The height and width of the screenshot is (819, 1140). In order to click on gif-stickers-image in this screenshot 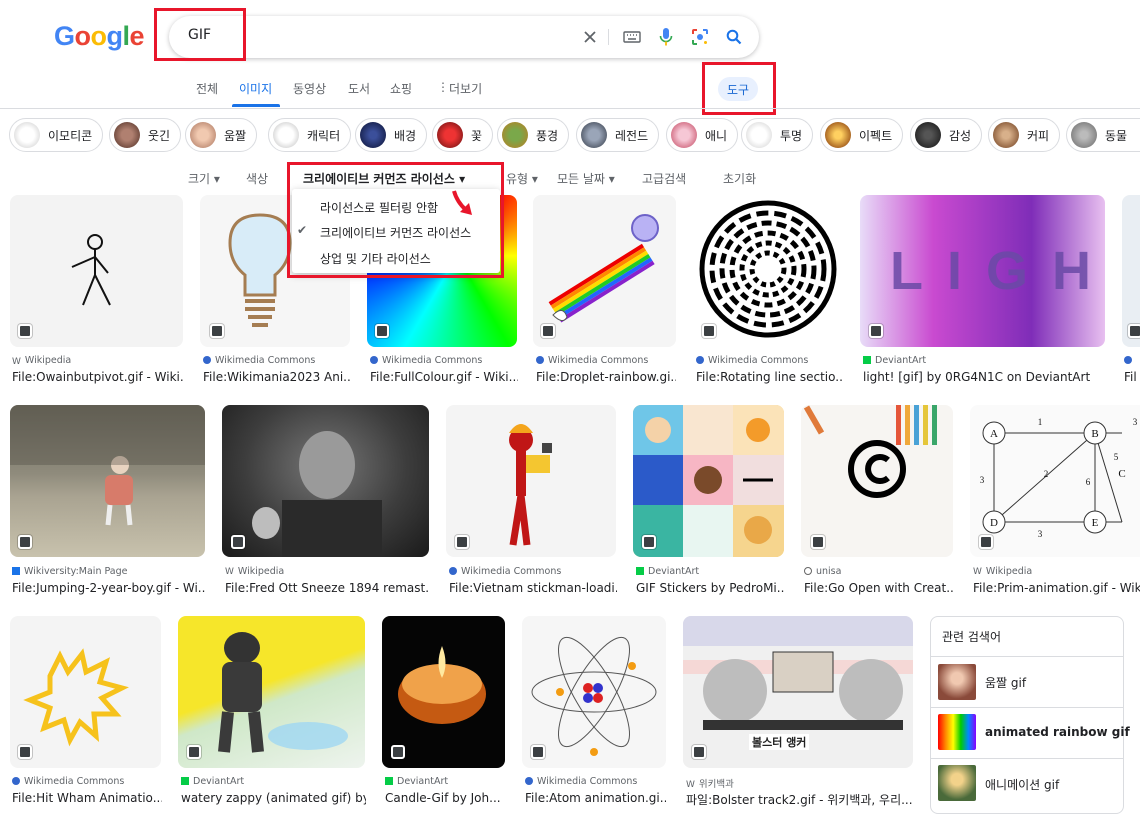, I will do `click(708, 481)`.